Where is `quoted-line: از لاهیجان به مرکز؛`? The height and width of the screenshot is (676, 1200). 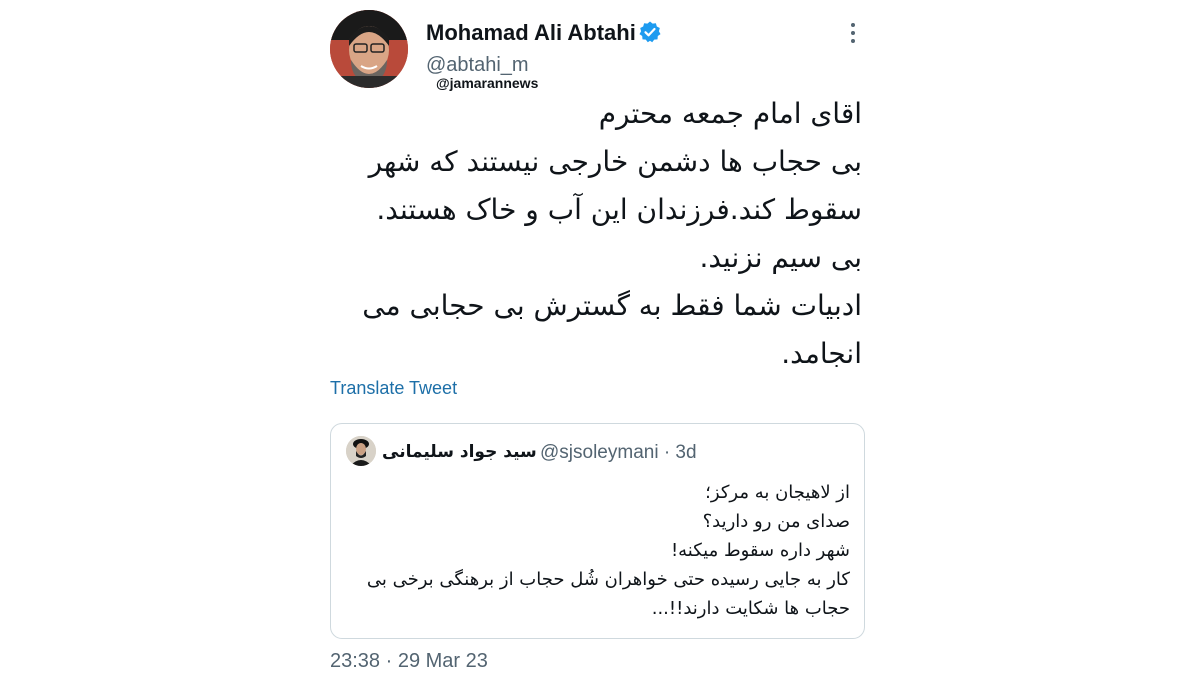 quoted-line: از لاهیجان به مرکز؛ is located at coordinates (777, 492).